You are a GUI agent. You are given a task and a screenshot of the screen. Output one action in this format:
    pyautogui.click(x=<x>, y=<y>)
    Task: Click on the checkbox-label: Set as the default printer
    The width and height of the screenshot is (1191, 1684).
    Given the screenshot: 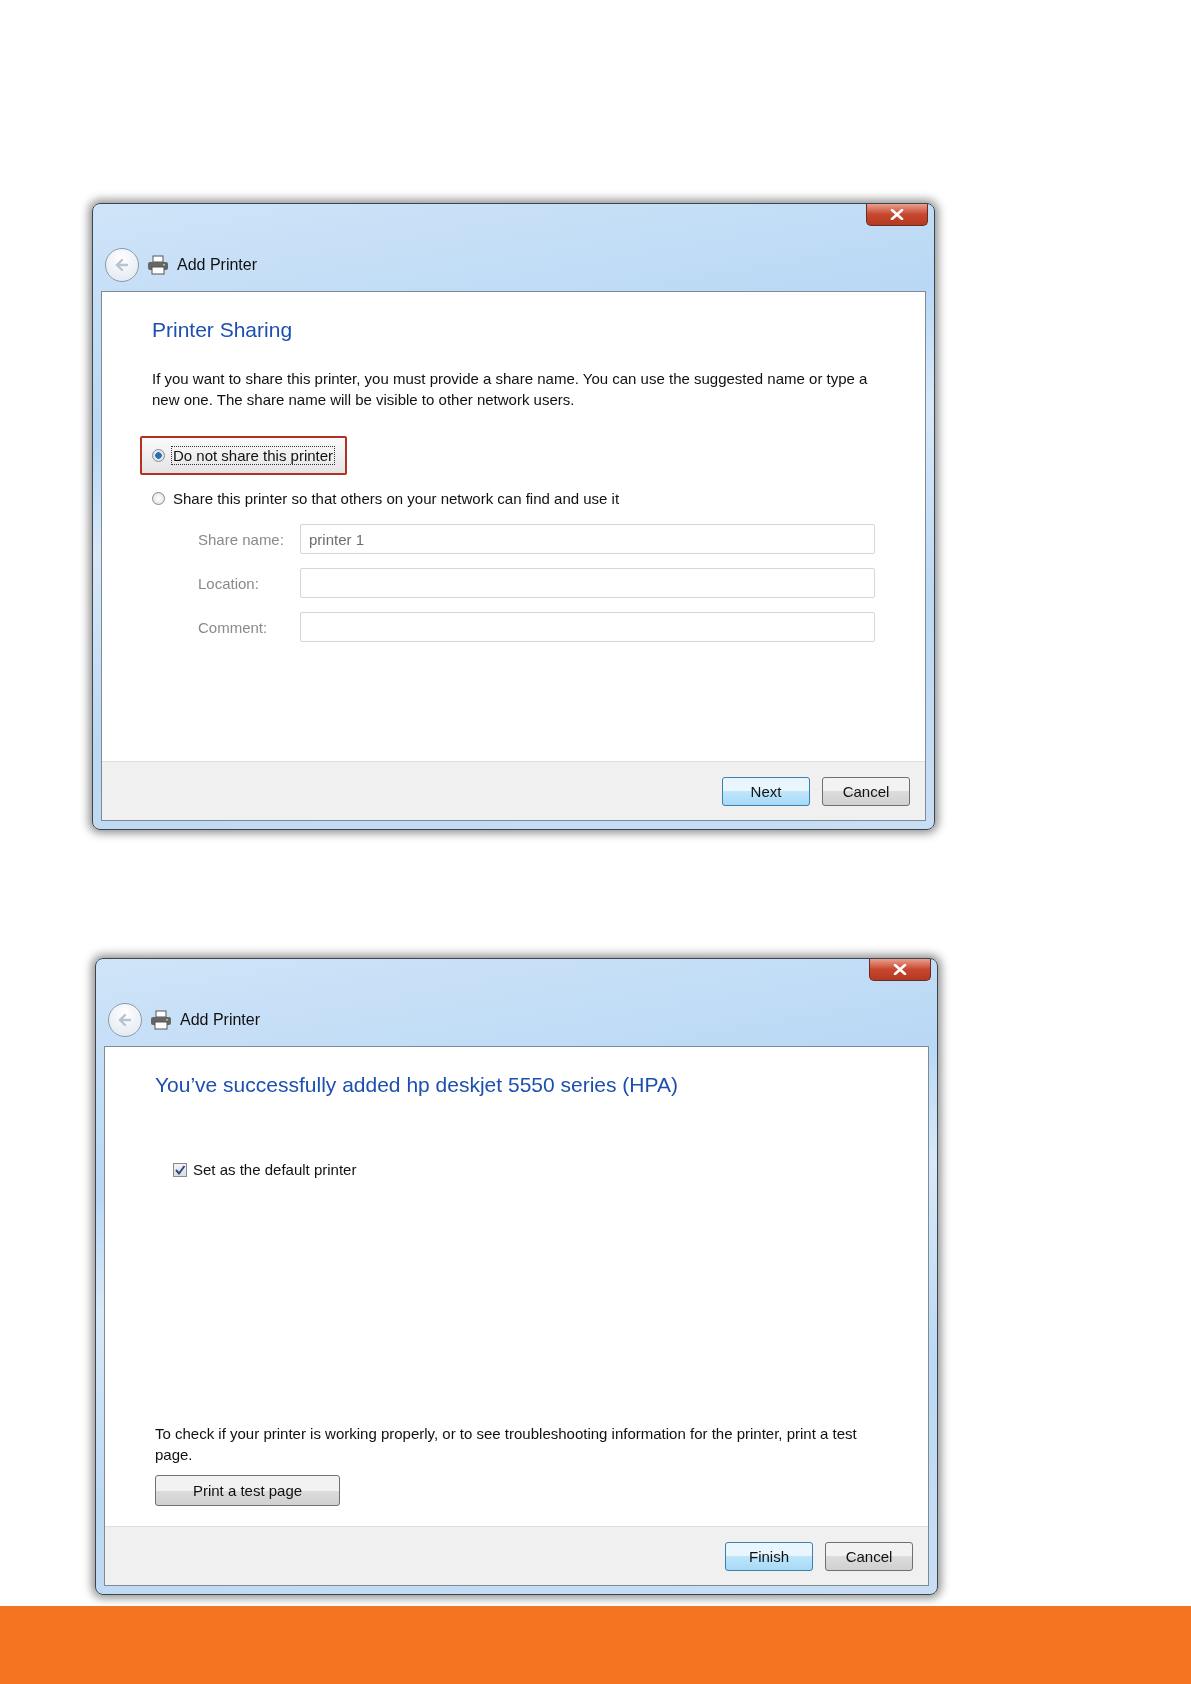 What is the action you would take?
    pyautogui.click(x=275, y=1169)
    